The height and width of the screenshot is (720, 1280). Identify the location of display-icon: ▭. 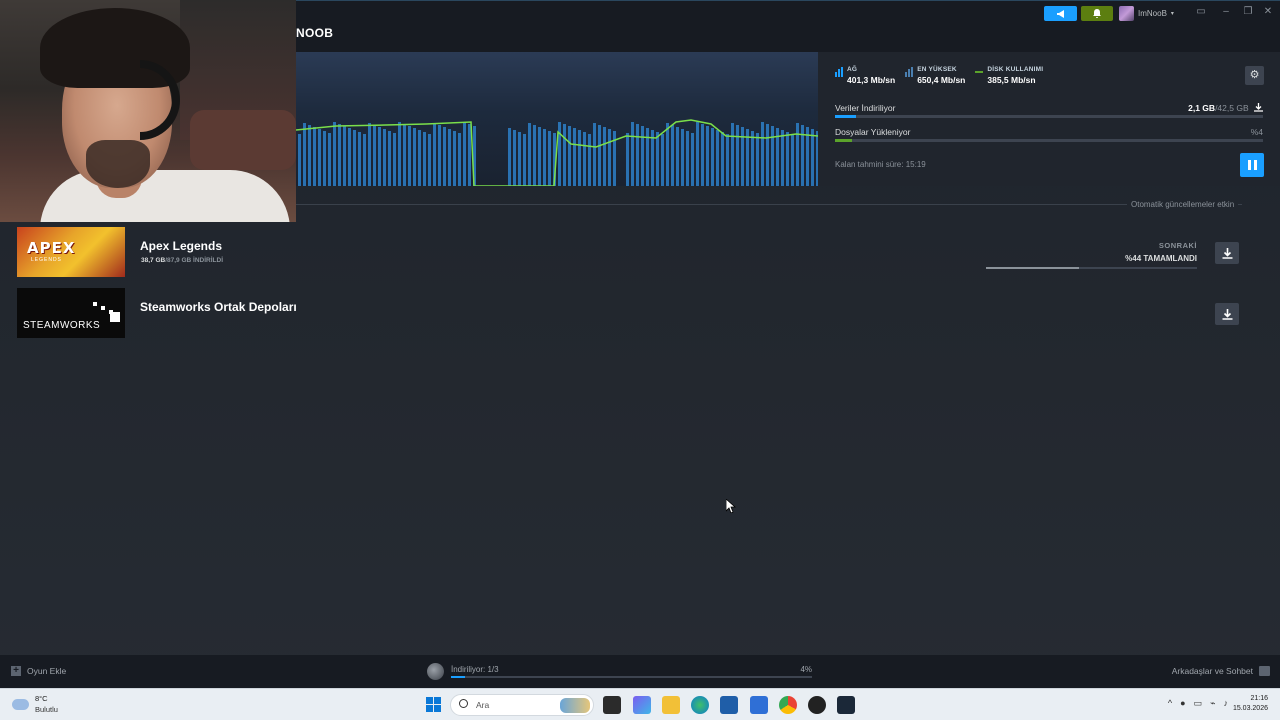
(1198, 703).